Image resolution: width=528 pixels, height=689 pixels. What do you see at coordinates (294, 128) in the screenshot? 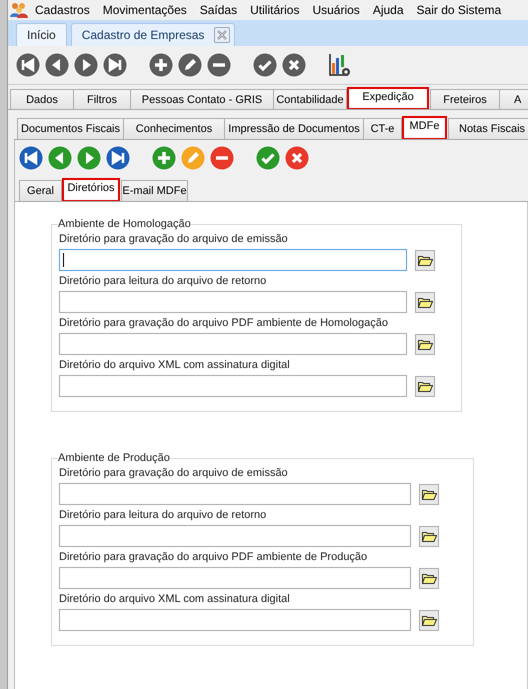
I see `tab: Impressão de Documentos` at bounding box center [294, 128].